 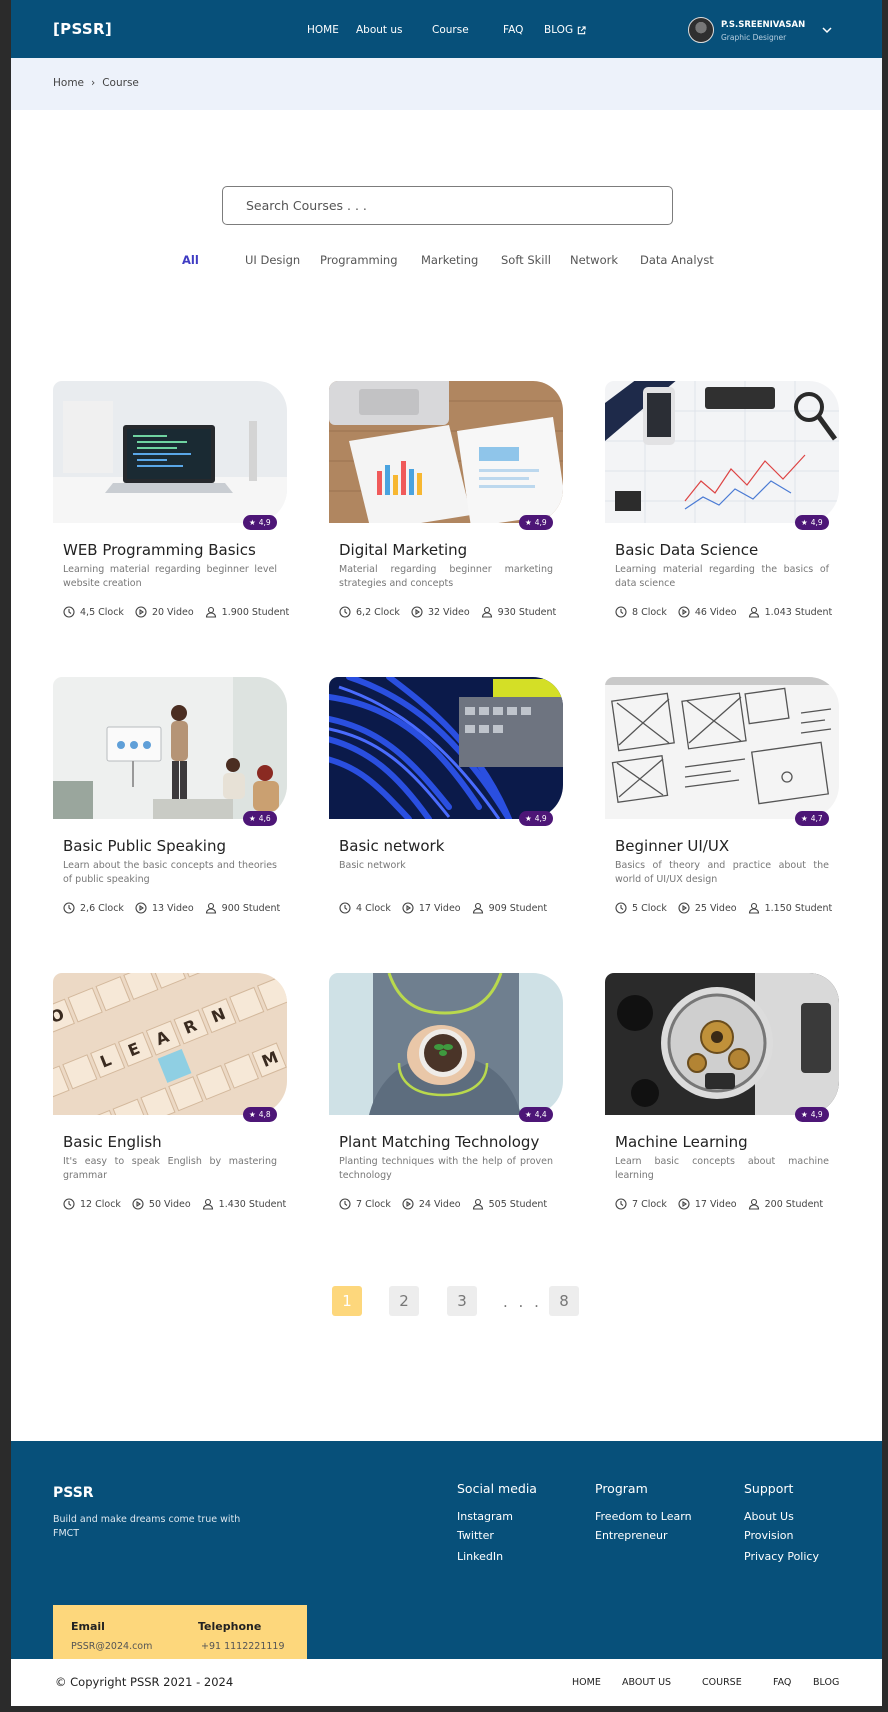 What do you see at coordinates (509, 908) in the screenshot?
I see `student-count: 909 Student` at bounding box center [509, 908].